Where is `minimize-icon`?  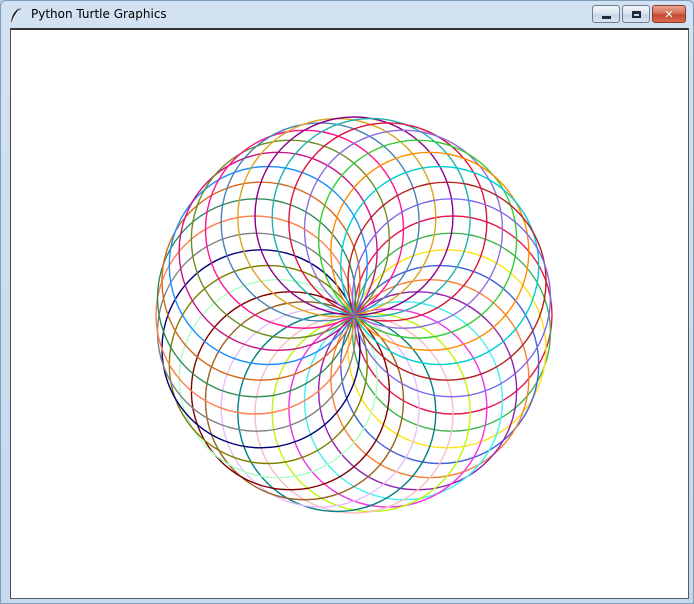
minimize-icon is located at coordinates (606, 17).